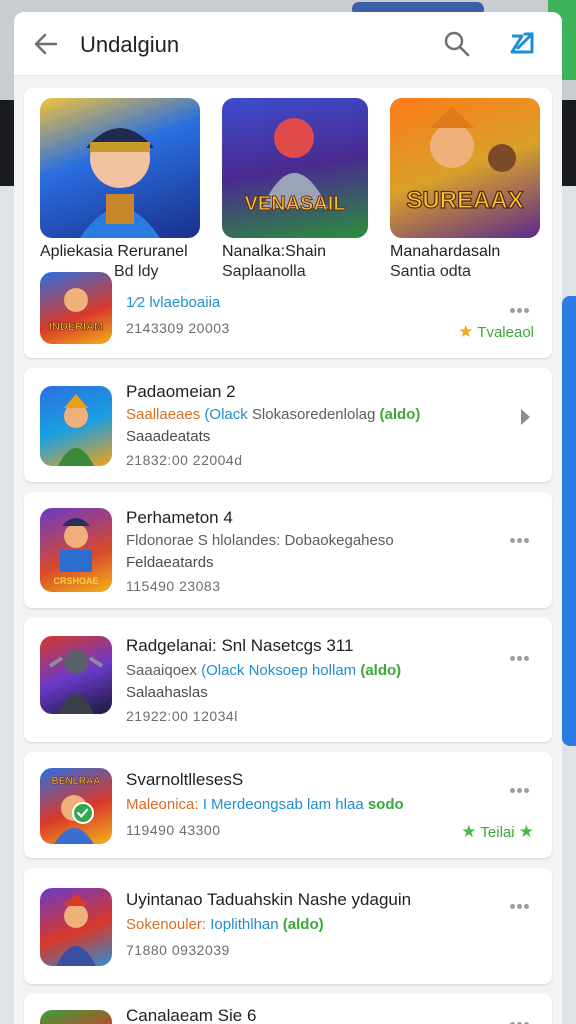 Image resolution: width=576 pixels, height=1024 pixels. Describe the element at coordinates (76, 675) in the screenshot. I see `list-item-3-thumbnail` at that location.